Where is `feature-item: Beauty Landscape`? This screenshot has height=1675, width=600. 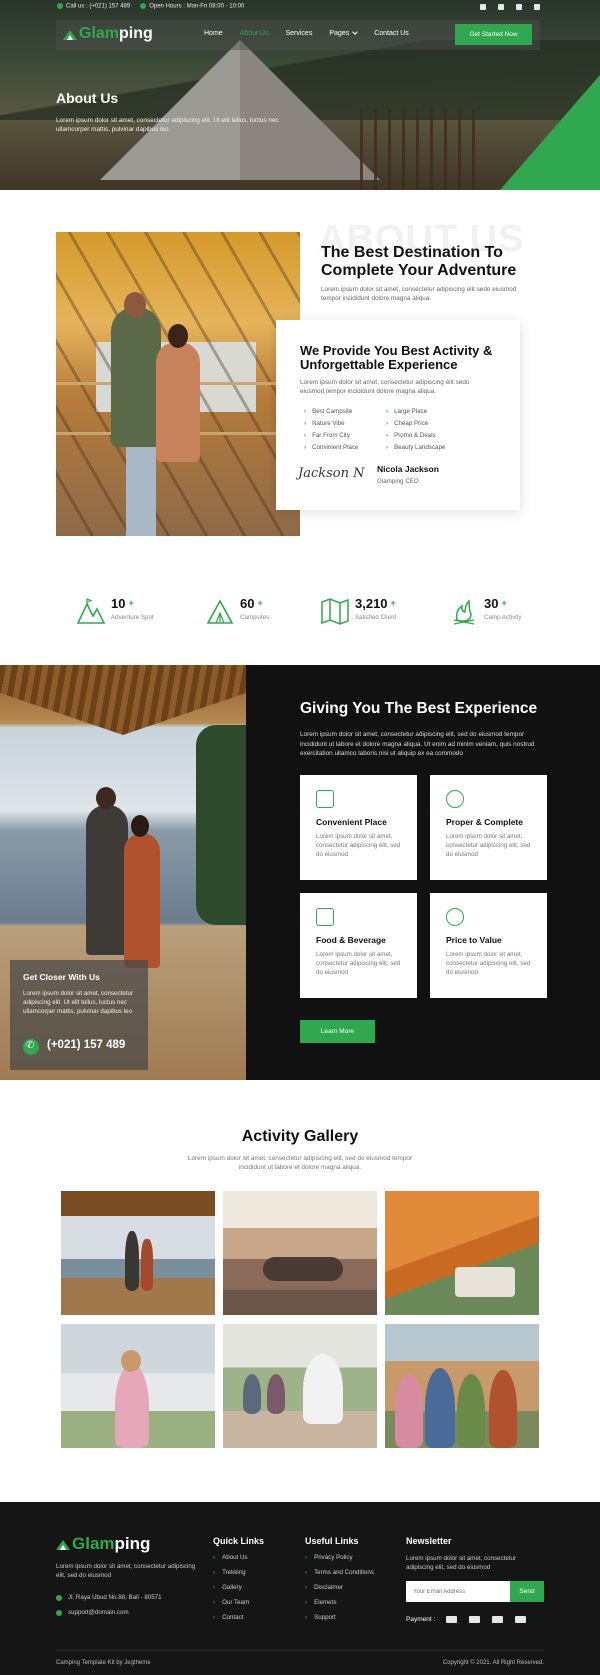
feature-item: Beauty Landscape is located at coordinates (432, 447).